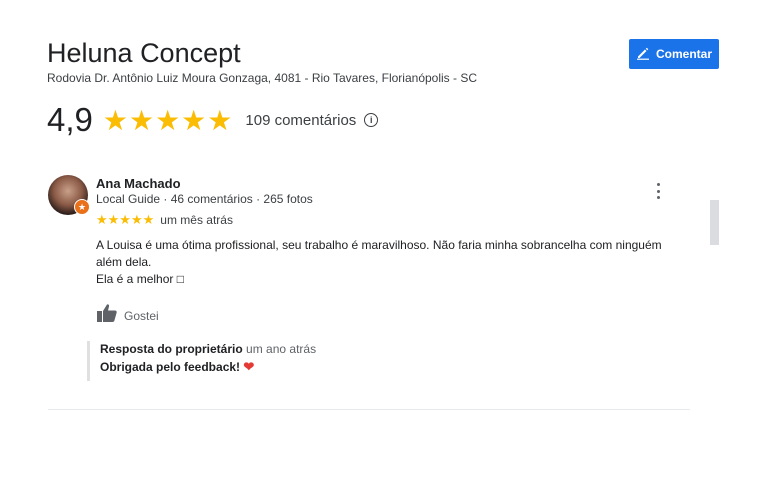 Image resolution: width=768 pixels, height=488 pixels. Describe the element at coordinates (196, 220) in the screenshot. I see `review-time: um mês atrás` at that location.